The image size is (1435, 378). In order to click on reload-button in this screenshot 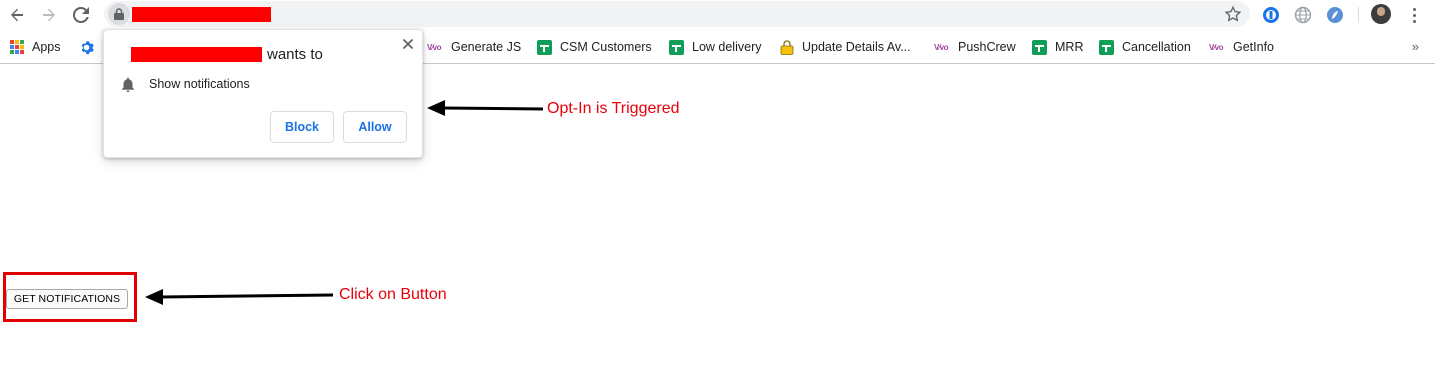, I will do `click(81, 15)`.